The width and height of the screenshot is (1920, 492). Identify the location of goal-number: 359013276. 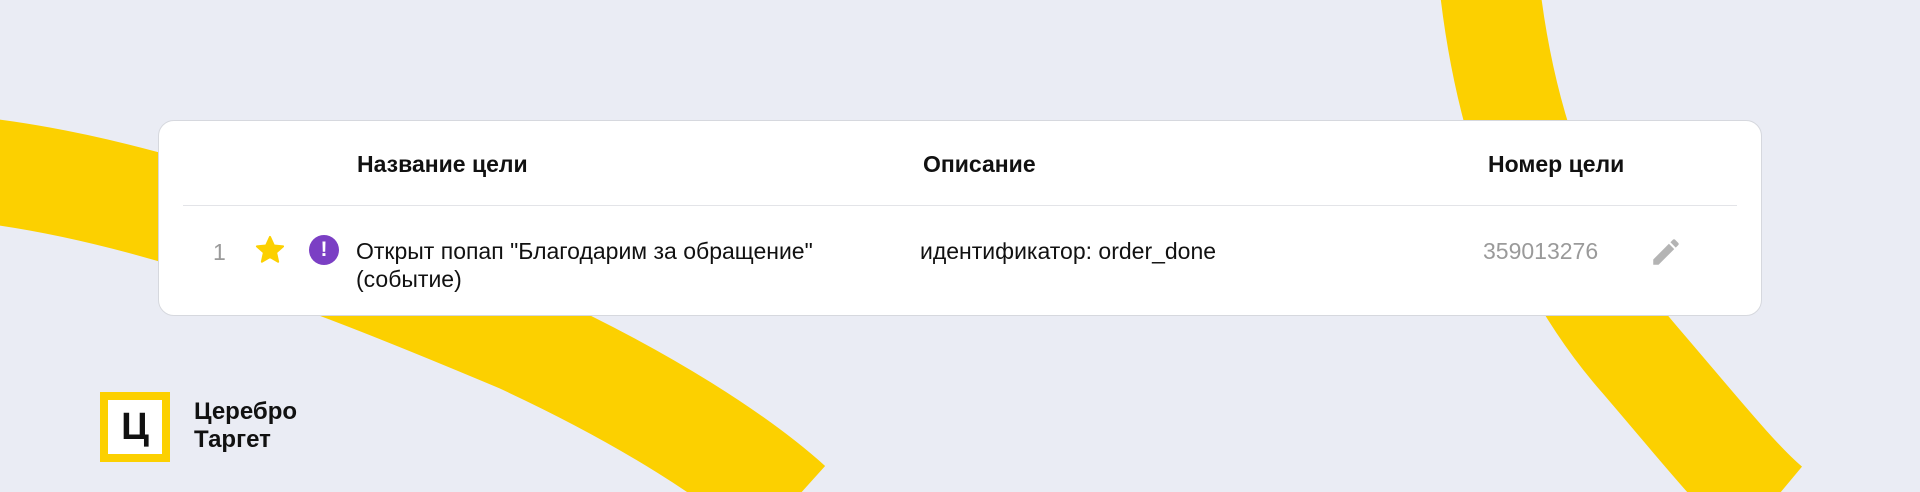
(1541, 251).